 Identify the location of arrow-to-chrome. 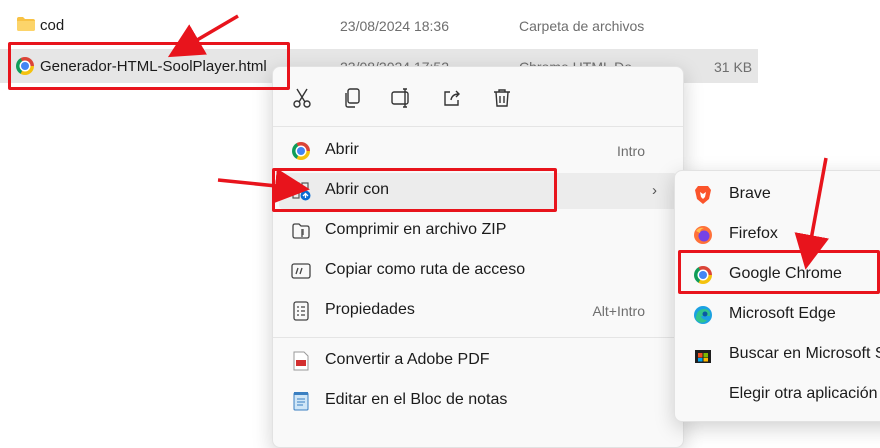
(812, 213).